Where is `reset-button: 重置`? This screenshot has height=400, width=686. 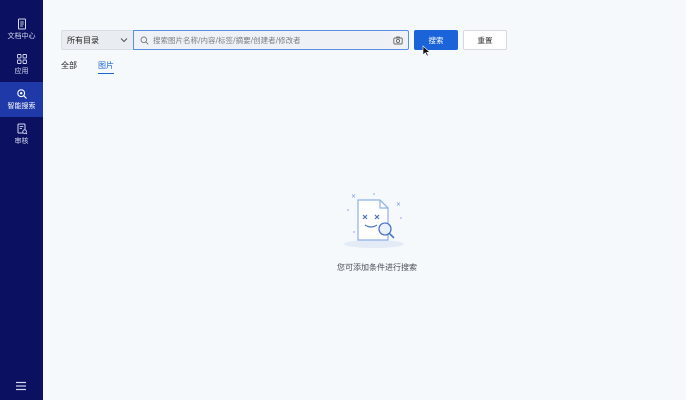 reset-button: 重置 is located at coordinates (485, 40).